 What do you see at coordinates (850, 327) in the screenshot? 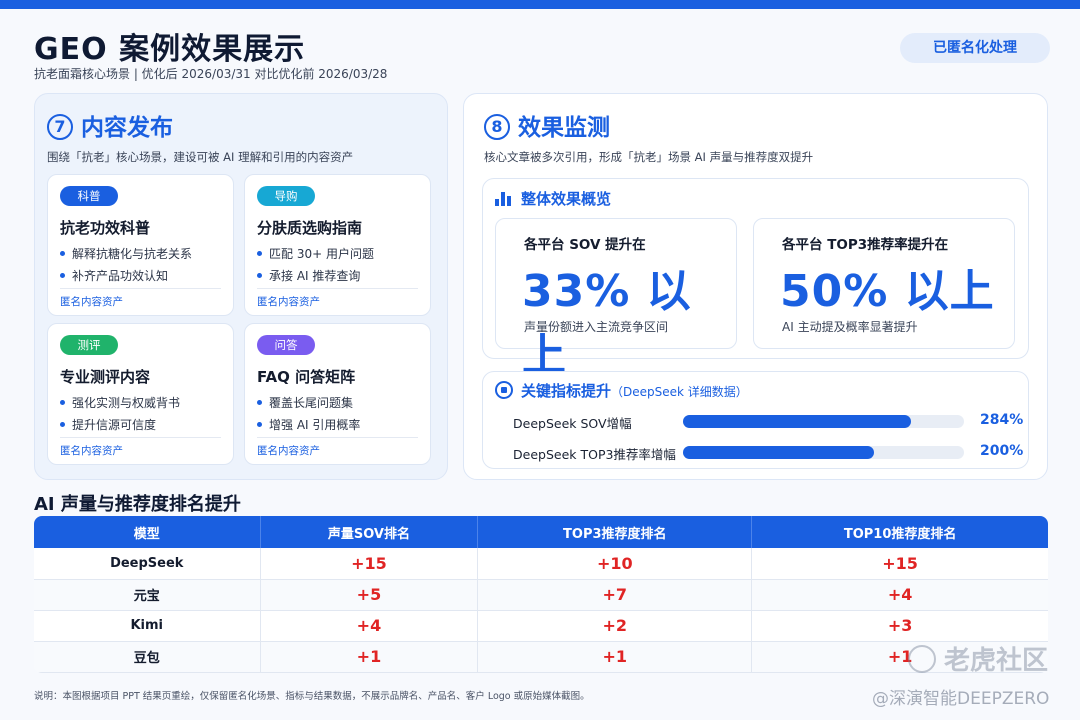
I see `metric-note: AI 主动提及概率显著提升` at bounding box center [850, 327].